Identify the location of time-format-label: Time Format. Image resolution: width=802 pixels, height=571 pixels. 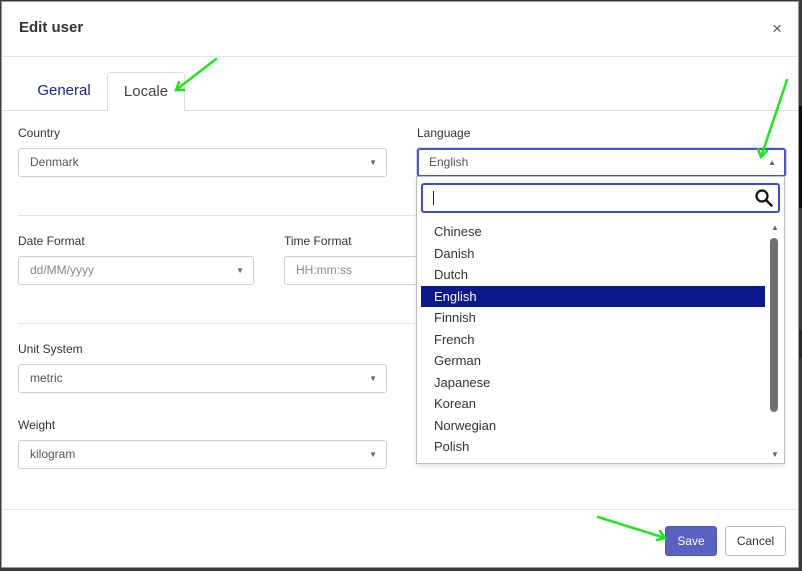
(318, 241).